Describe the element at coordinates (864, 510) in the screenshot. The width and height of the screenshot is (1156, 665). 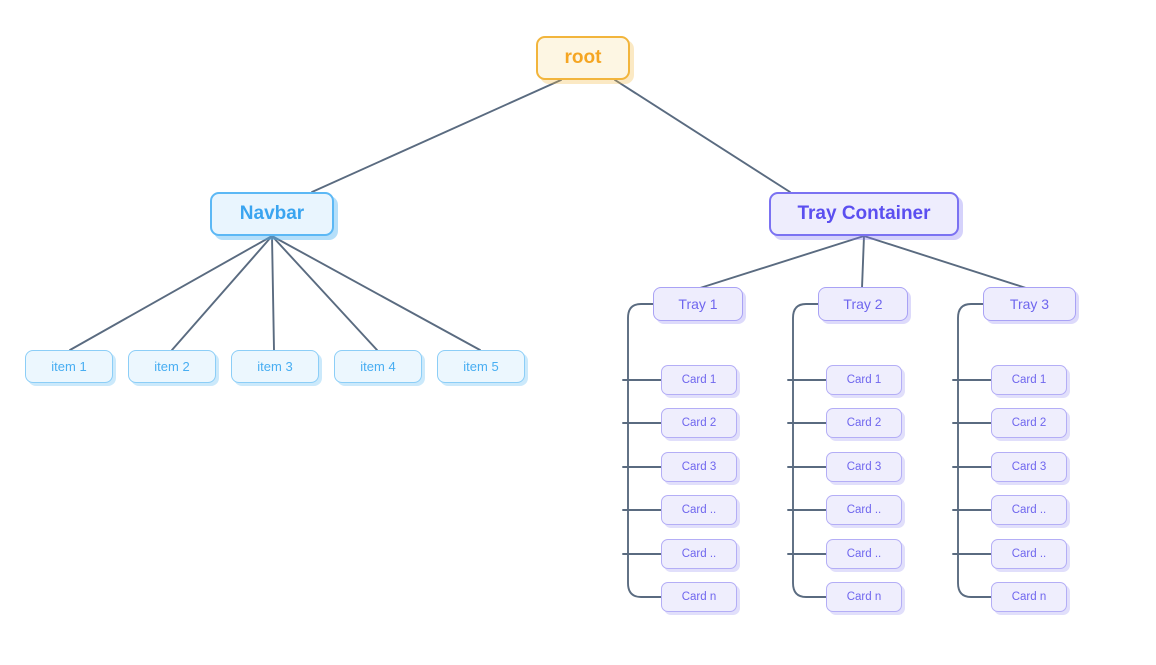
I see `node-tray-2-card-4: Card ..` at that location.